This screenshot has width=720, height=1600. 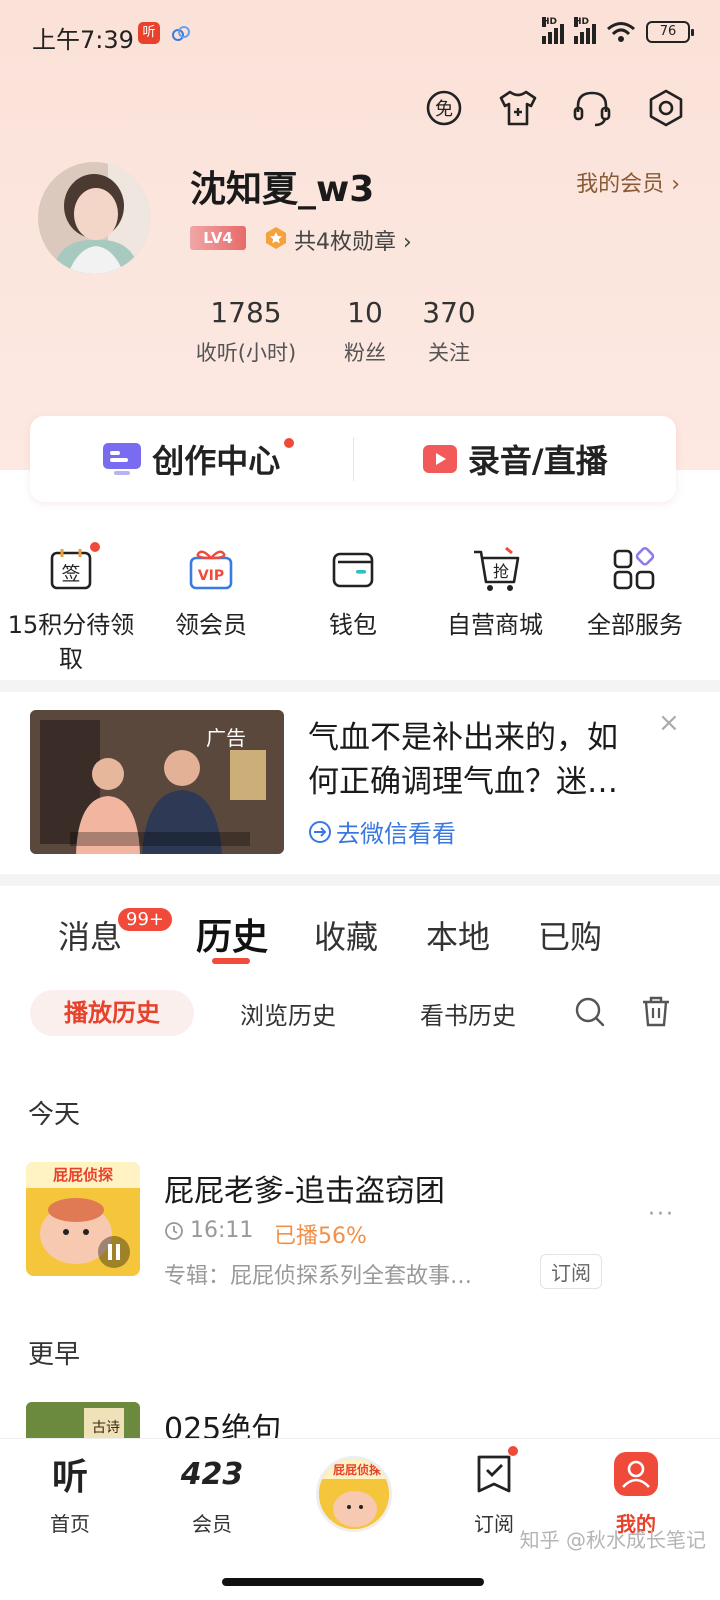 I want to click on shirt-icon, so click(x=518, y=108).